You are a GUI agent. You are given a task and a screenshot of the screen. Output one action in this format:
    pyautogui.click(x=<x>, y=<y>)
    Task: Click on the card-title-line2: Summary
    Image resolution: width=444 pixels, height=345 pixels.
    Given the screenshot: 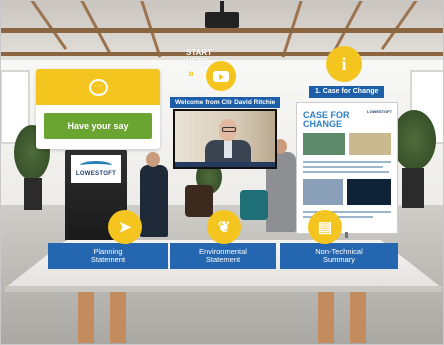 What is the action you would take?
    pyautogui.click(x=339, y=259)
    